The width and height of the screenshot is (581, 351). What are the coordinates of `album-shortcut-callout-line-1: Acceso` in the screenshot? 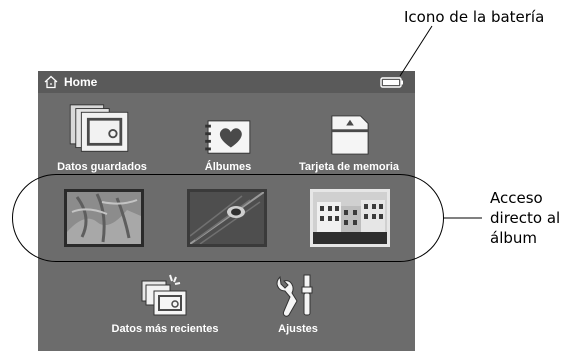 It's located at (516, 198).